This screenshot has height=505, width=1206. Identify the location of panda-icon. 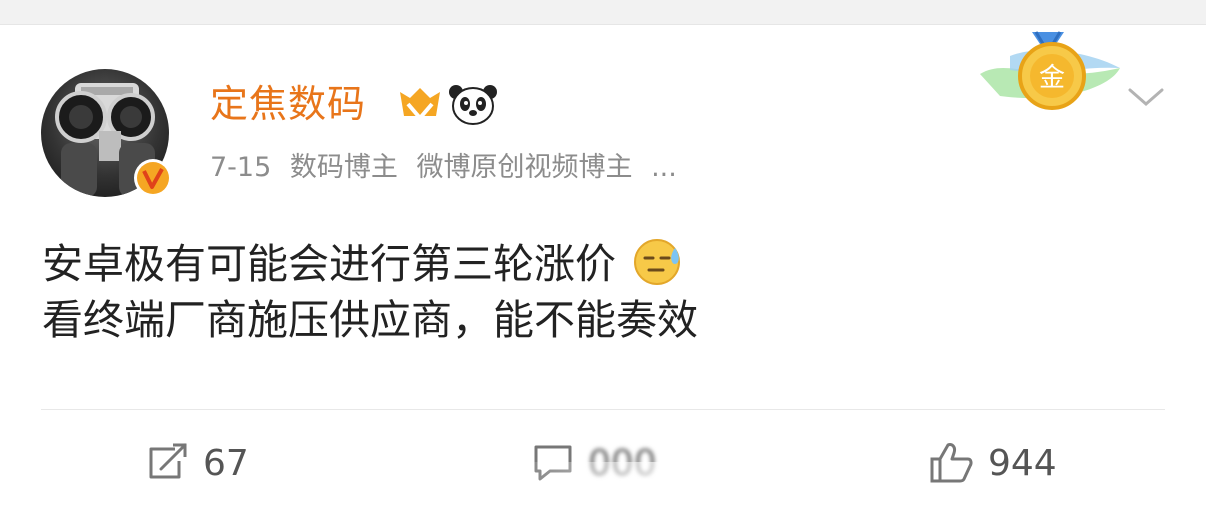
(473, 105).